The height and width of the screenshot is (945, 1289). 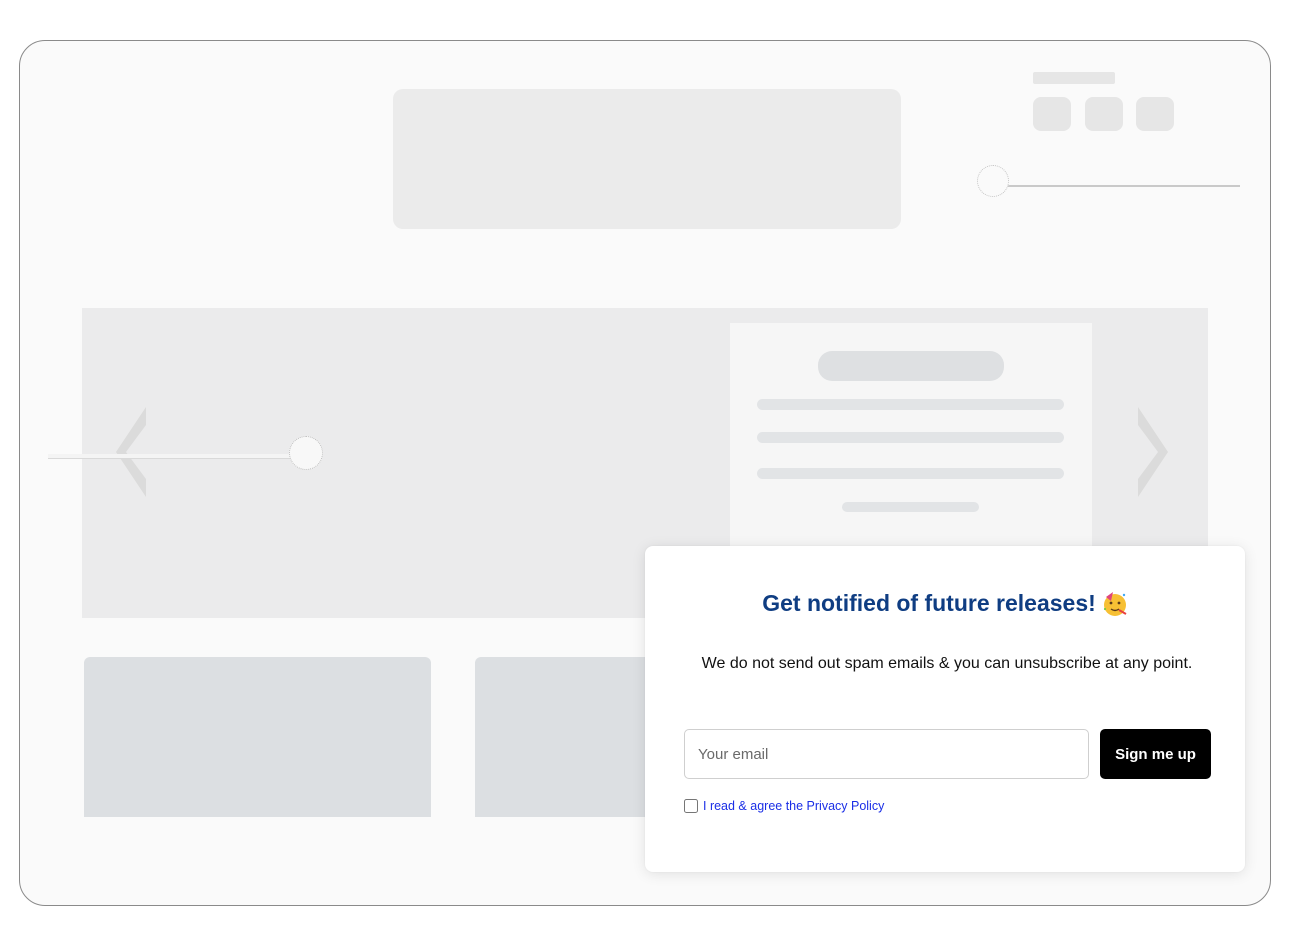 I want to click on chevron-right-icon, so click(x=1153, y=452).